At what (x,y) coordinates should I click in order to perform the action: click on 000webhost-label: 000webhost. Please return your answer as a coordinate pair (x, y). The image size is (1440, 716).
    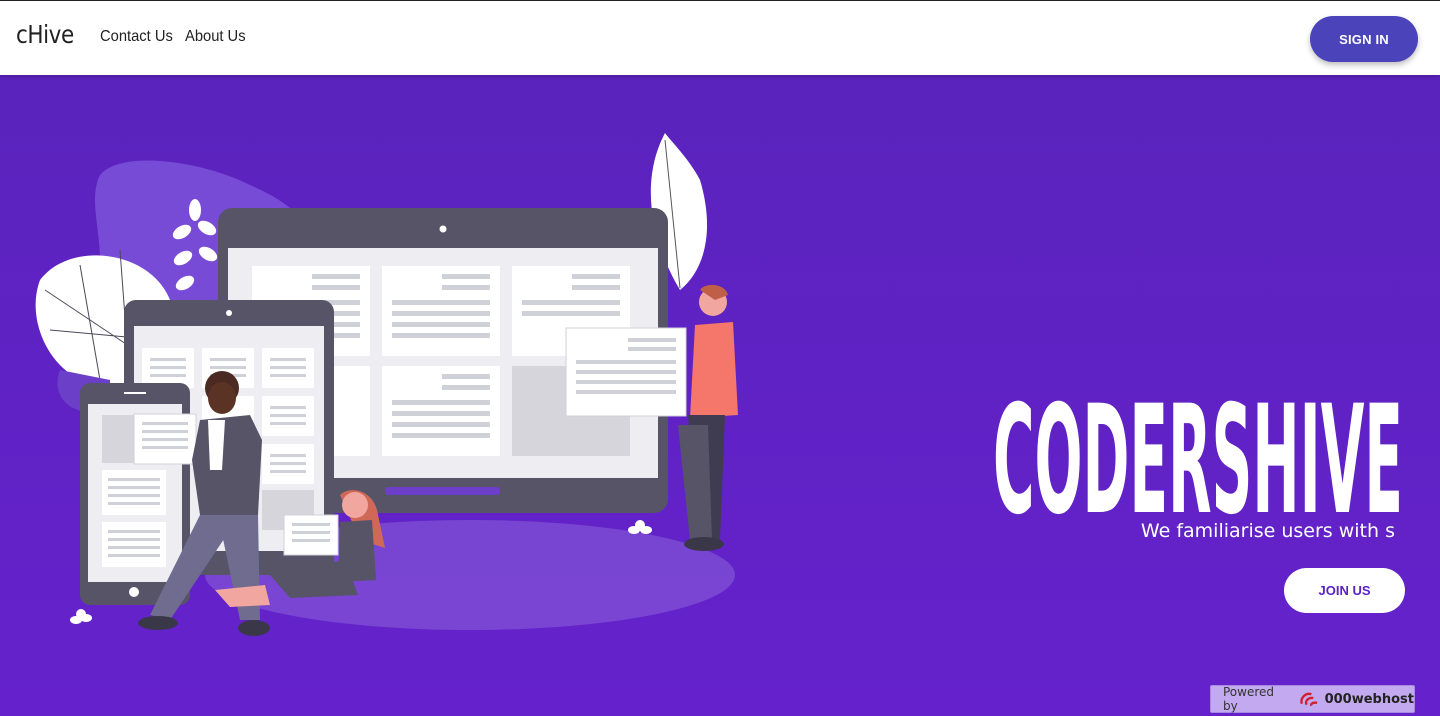
    Looking at the image, I should click on (1369, 699).